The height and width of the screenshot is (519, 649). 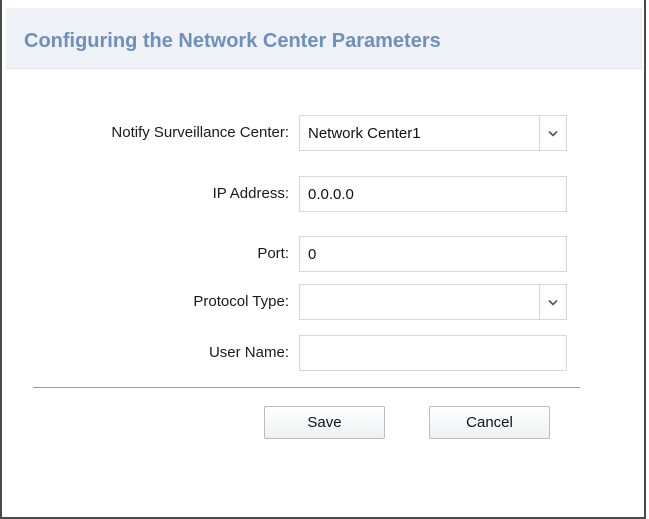 What do you see at coordinates (324, 422) in the screenshot?
I see `save-button: Save` at bounding box center [324, 422].